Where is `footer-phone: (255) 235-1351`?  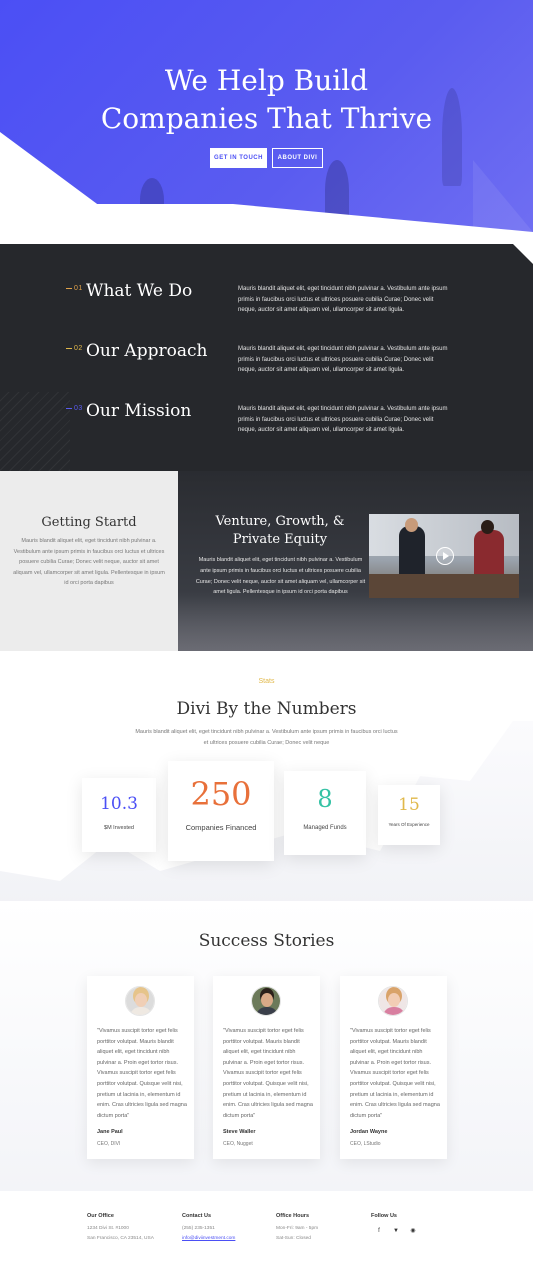
footer-phone: (255) 235-1351 is located at coordinates (198, 1228).